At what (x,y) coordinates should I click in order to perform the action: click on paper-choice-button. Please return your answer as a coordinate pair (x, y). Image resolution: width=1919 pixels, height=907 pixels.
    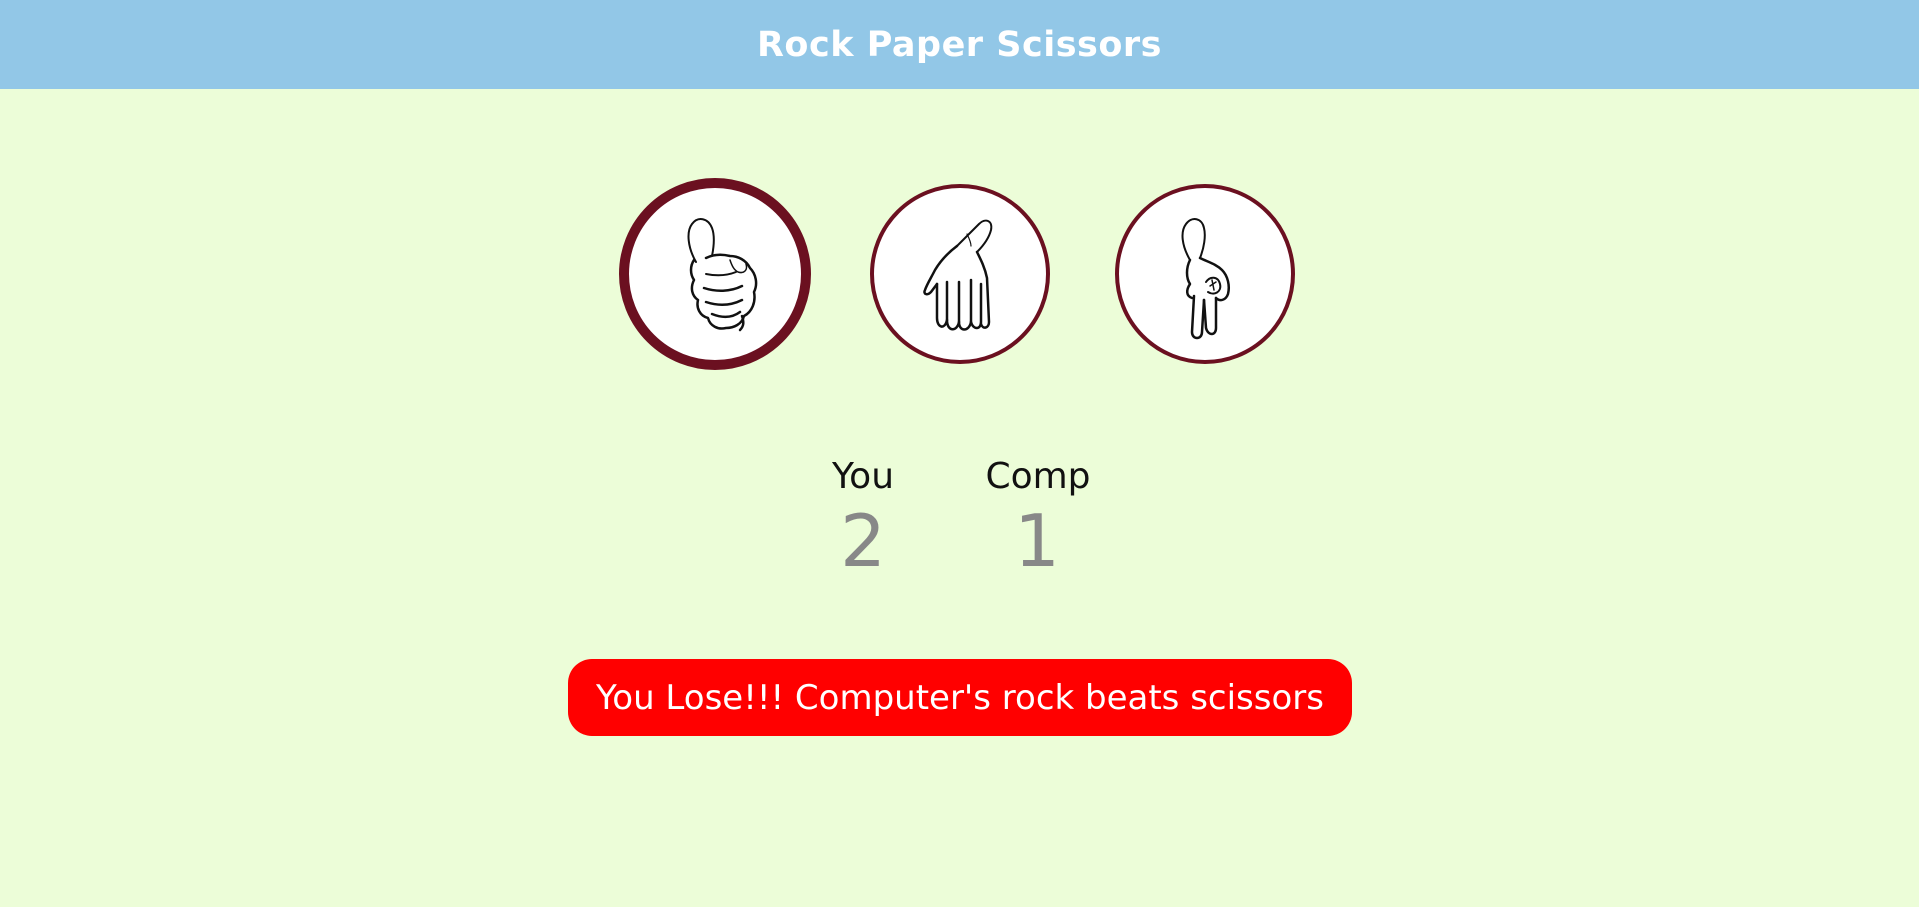
    Looking at the image, I should click on (960, 274).